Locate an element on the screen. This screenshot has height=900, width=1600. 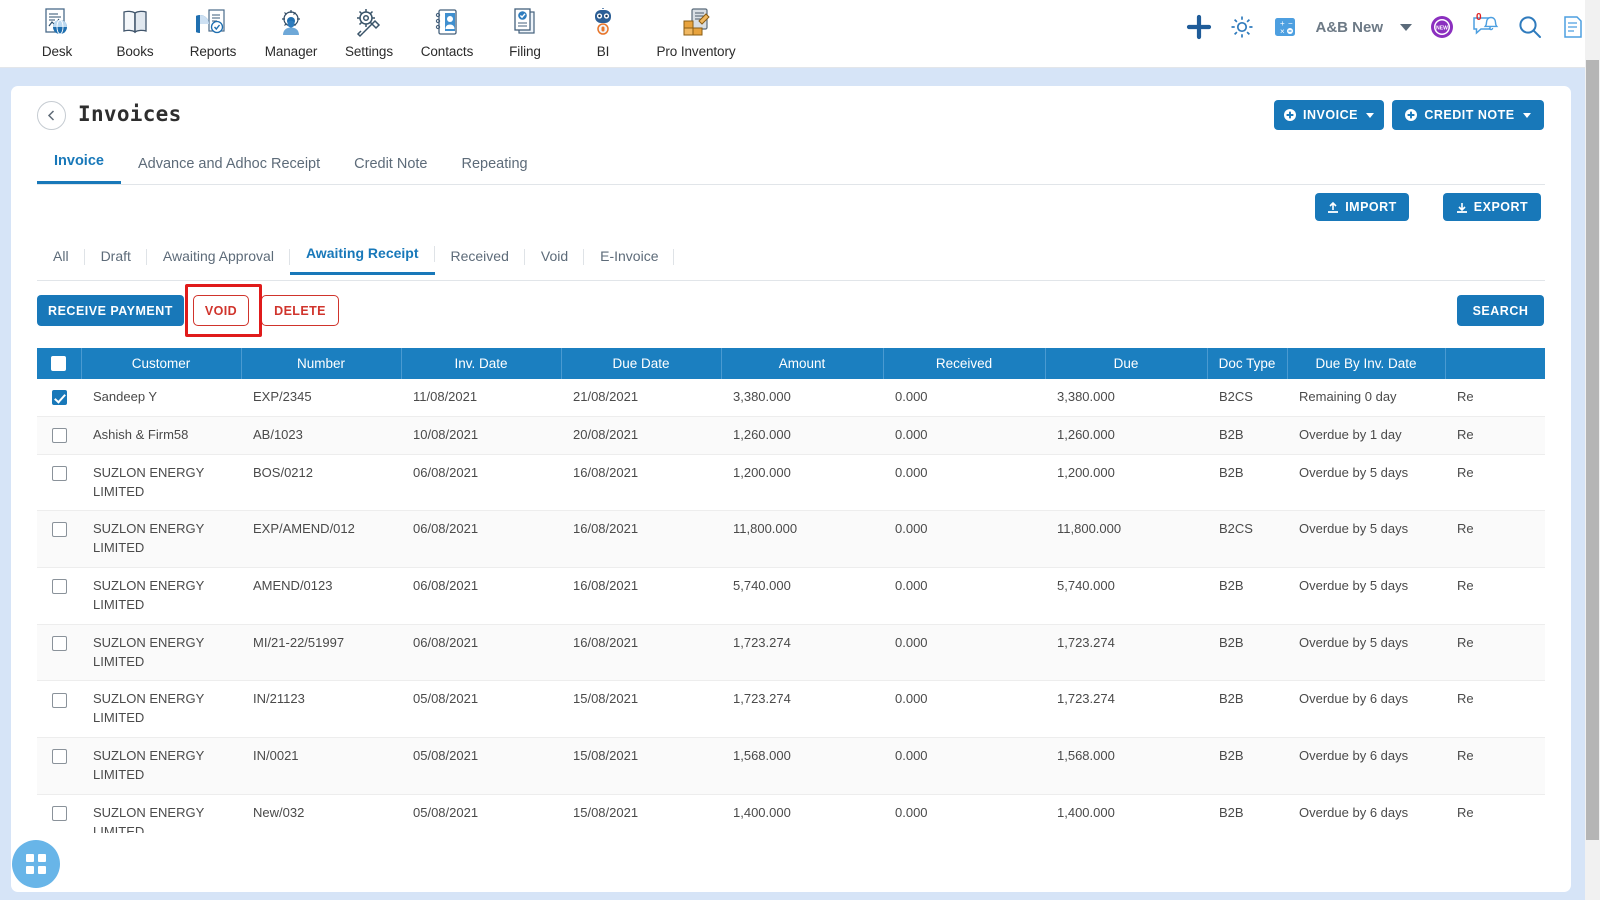
new-invoice-button: INVOICE is located at coordinates (1329, 115).